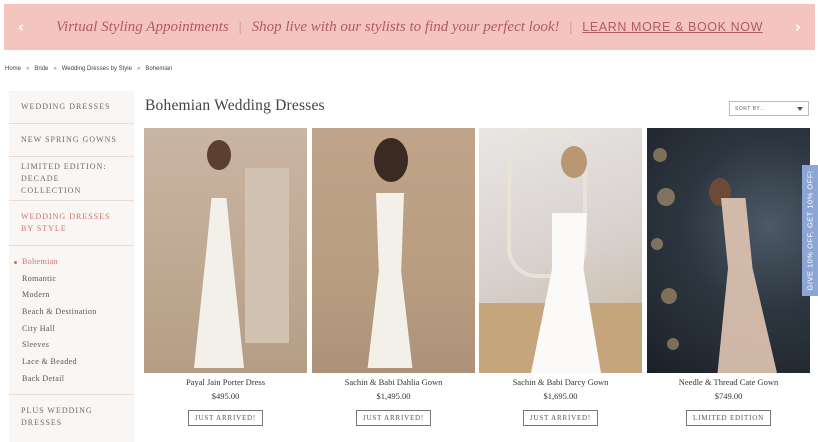 This screenshot has width=818, height=442. Describe the element at coordinates (41, 69) in the screenshot. I see `breadcrumb-bride: Bride` at that location.